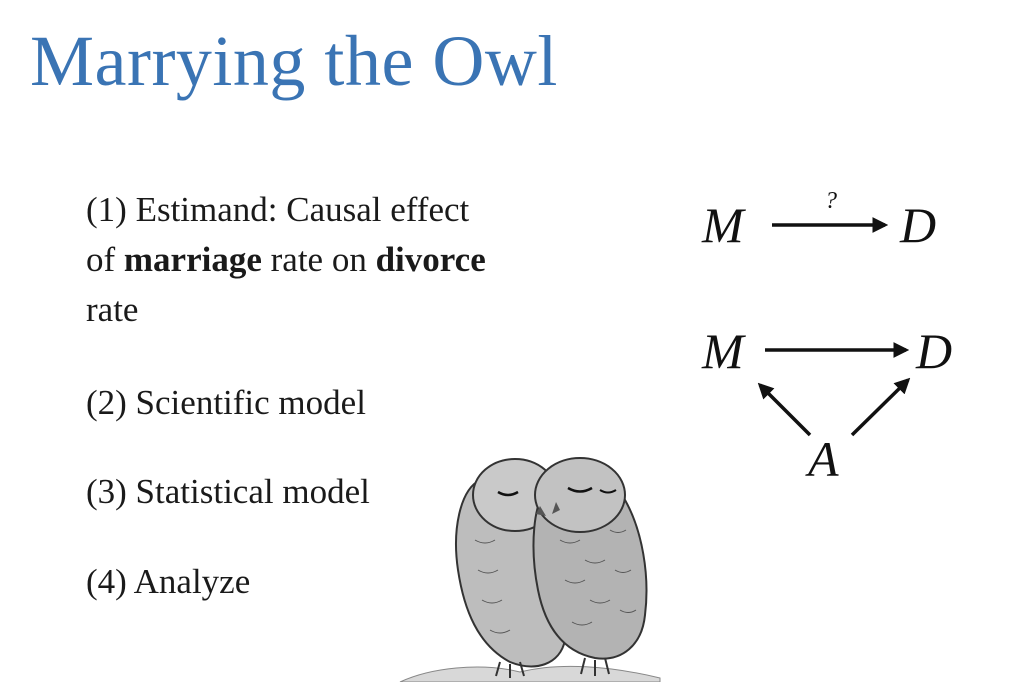 The width and height of the screenshot is (1036, 682). What do you see at coordinates (226, 402) in the screenshot?
I see `step-2-scientific-model: (2) Scientific model` at bounding box center [226, 402].